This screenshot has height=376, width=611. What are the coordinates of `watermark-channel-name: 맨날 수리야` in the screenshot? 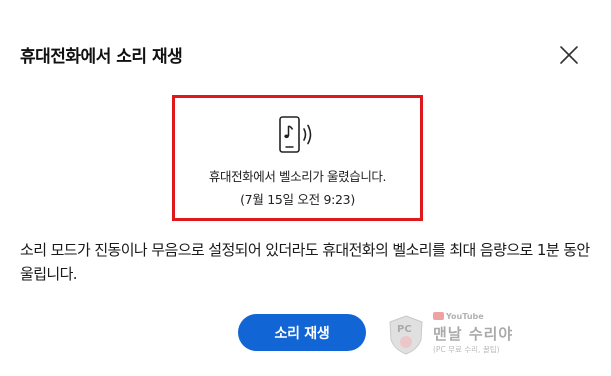 It's located at (473, 334).